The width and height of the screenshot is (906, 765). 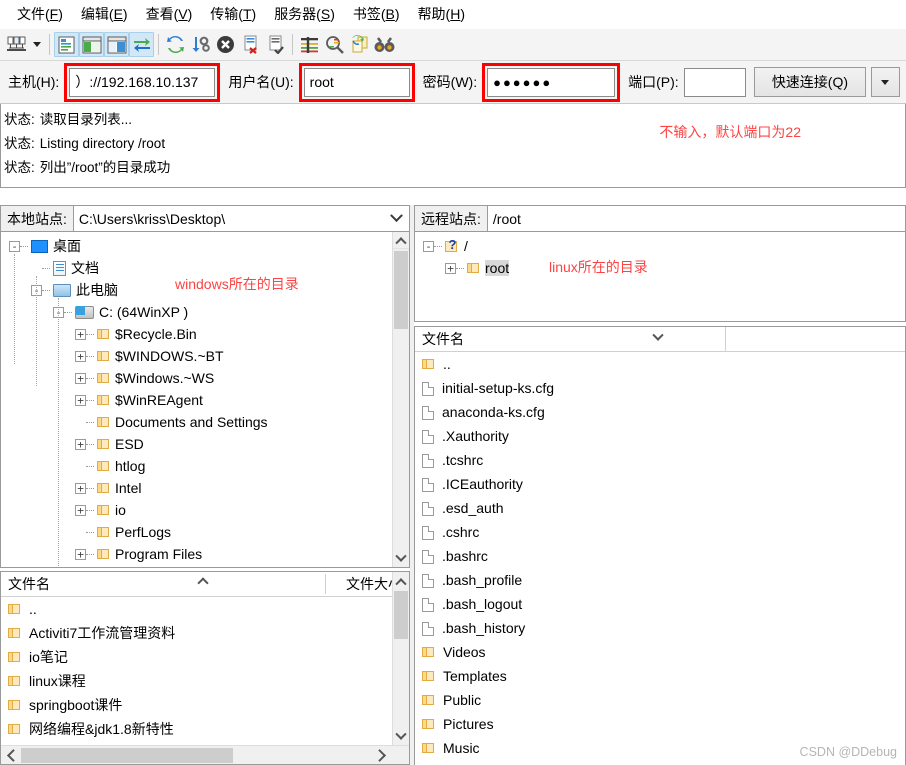 I want to click on tree-item: + io, so click(x=205, y=510).